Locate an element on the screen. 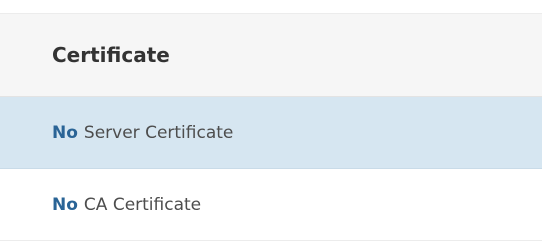 This screenshot has height=242, width=542. server-certificate-count: No is located at coordinates (65, 133).